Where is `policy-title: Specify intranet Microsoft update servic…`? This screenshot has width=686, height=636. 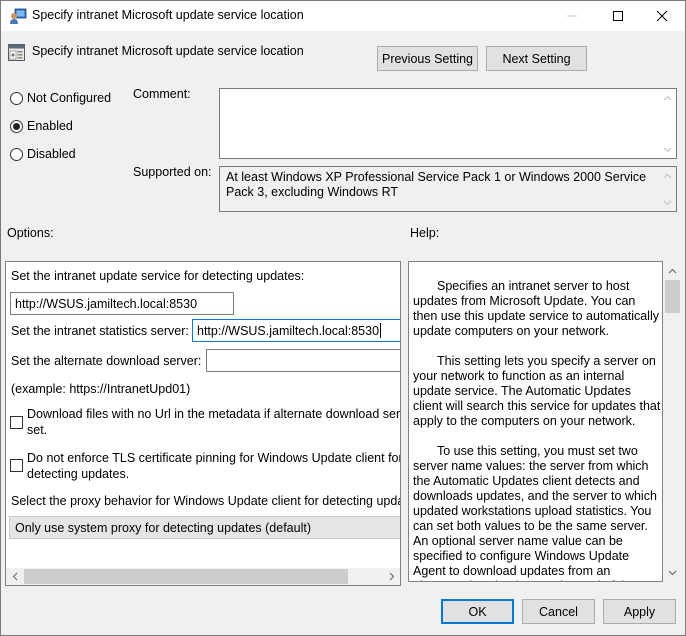 policy-title: Specify intranet Microsoft update servic… is located at coordinates (168, 51).